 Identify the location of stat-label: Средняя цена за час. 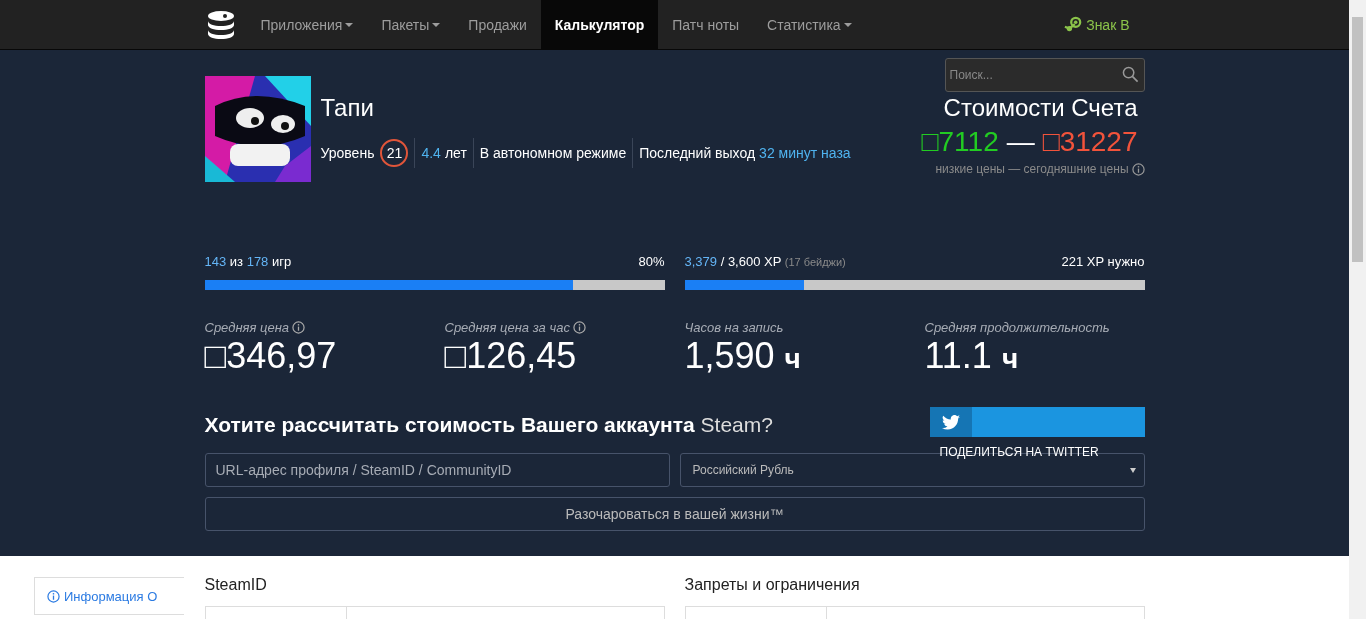
(507, 327).